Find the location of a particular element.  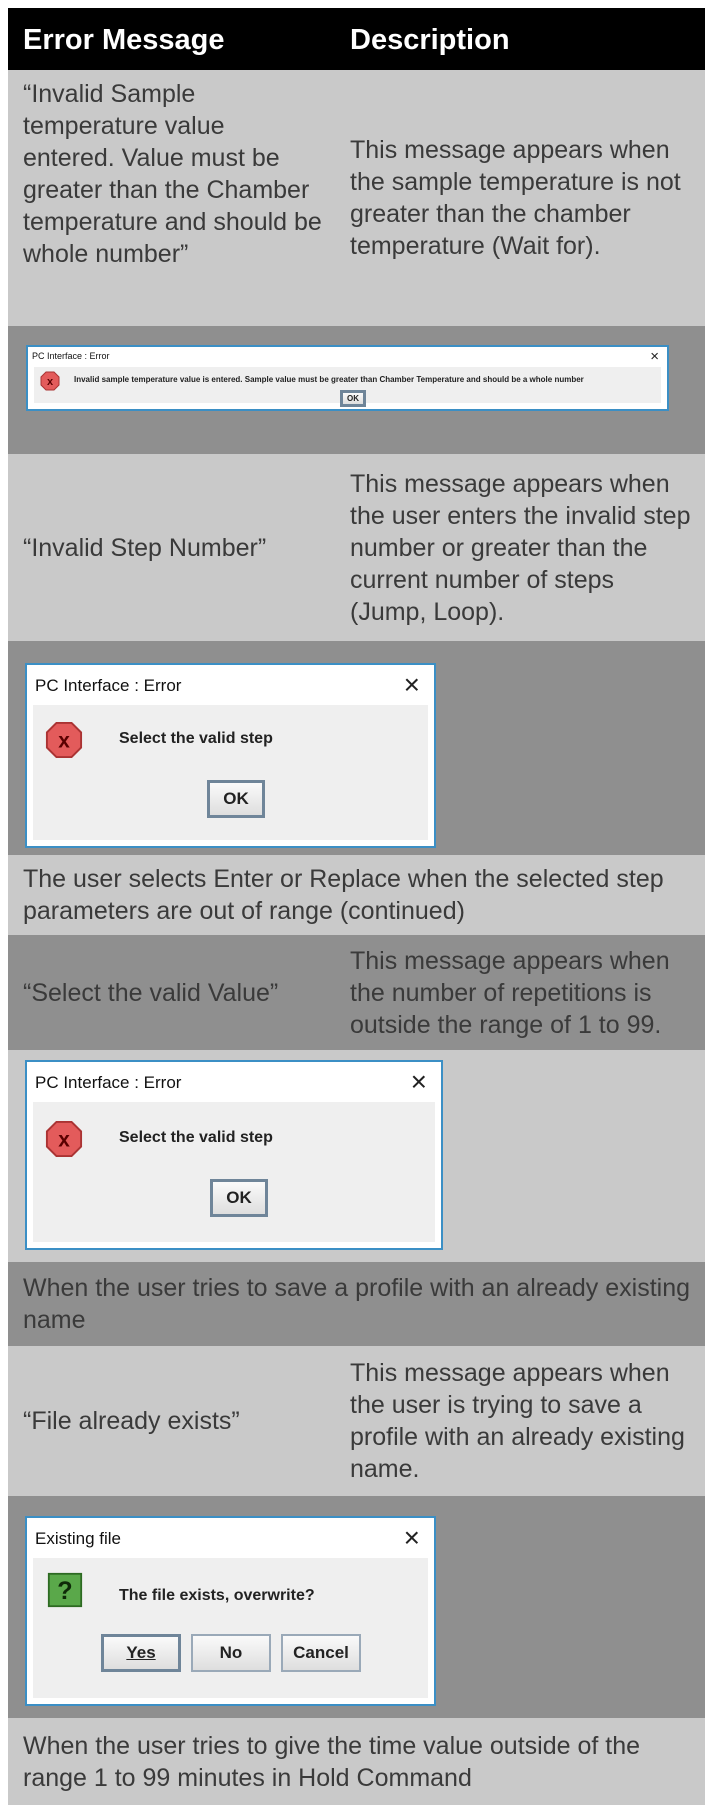

header-error-message: Error Message is located at coordinates (124, 40).